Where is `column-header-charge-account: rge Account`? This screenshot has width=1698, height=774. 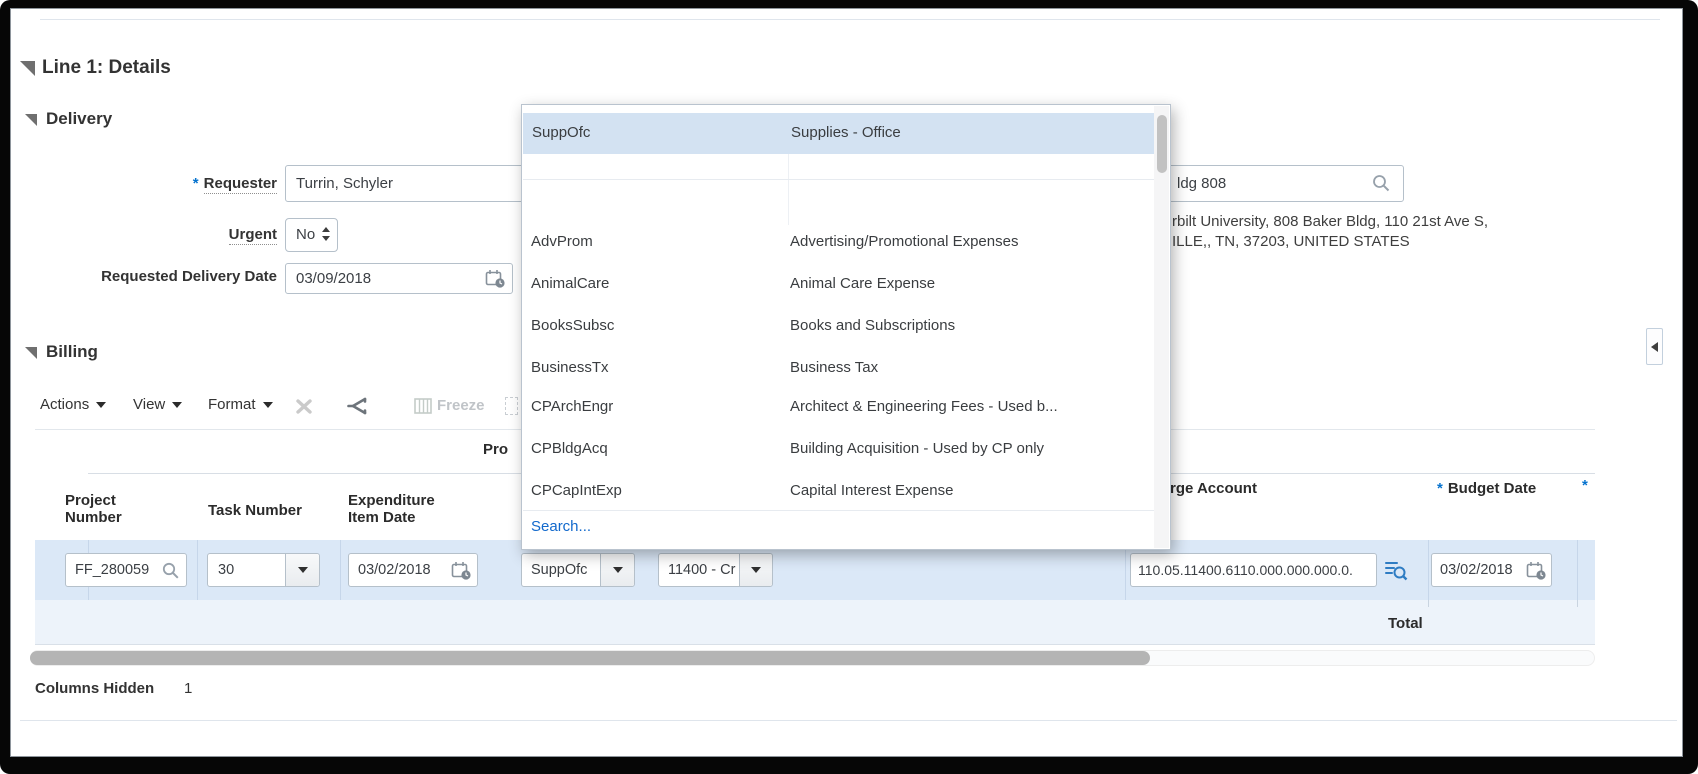
column-header-charge-account: rge Account is located at coordinates (1213, 488).